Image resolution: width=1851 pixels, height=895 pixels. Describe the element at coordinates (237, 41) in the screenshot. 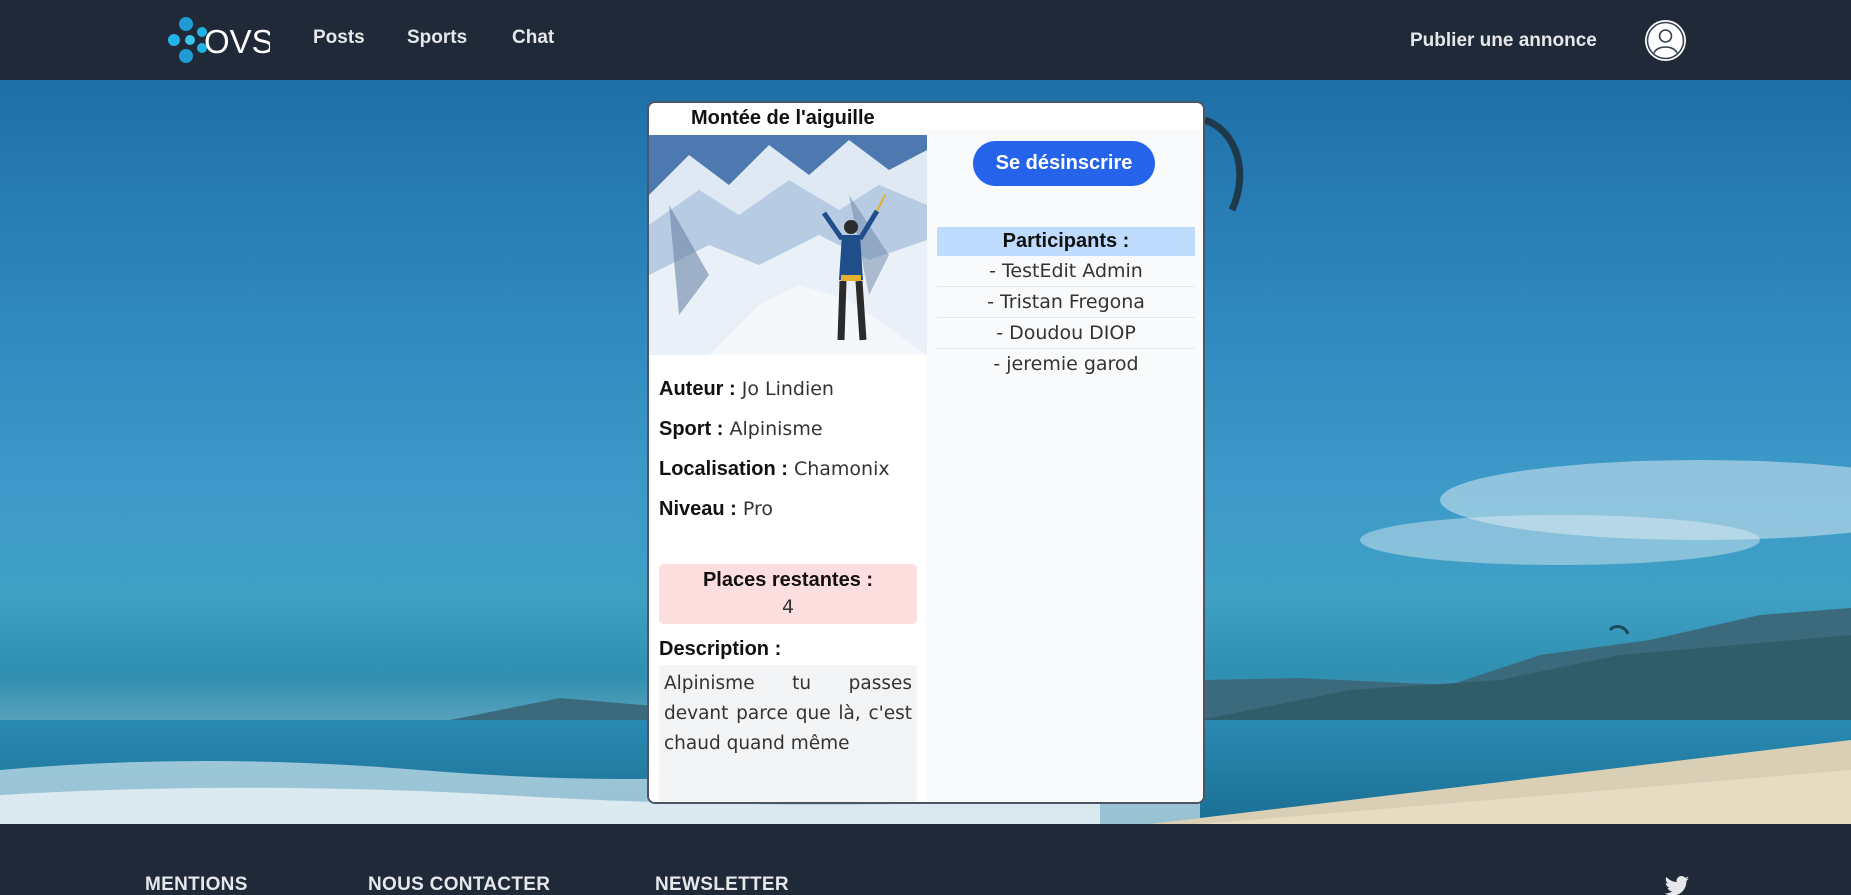

I see `svg-text: OVS` at that location.